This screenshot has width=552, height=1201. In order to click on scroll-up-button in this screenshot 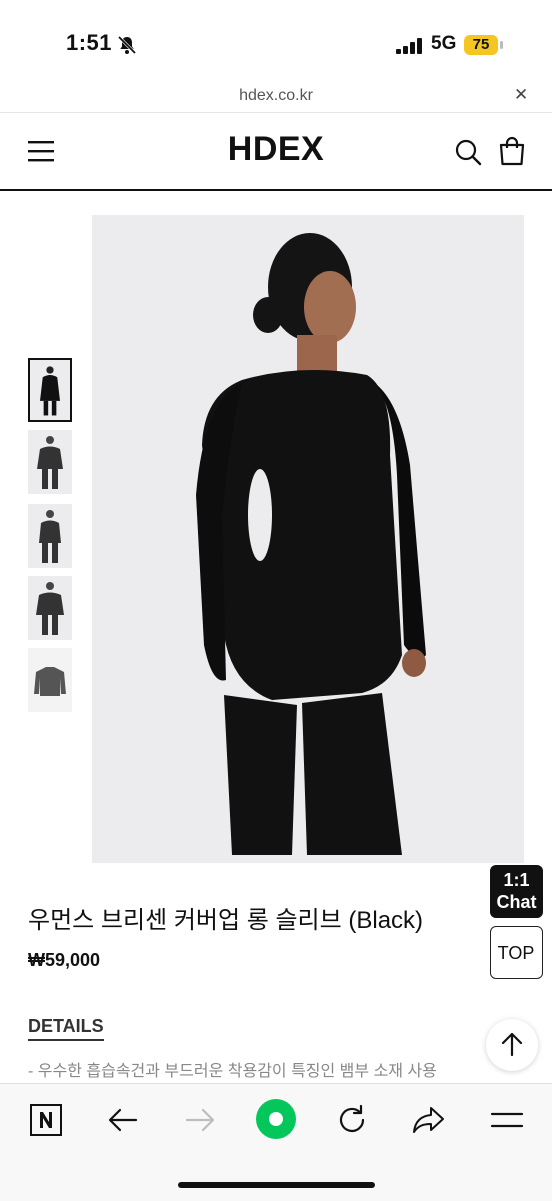, I will do `click(512, 1045)`.